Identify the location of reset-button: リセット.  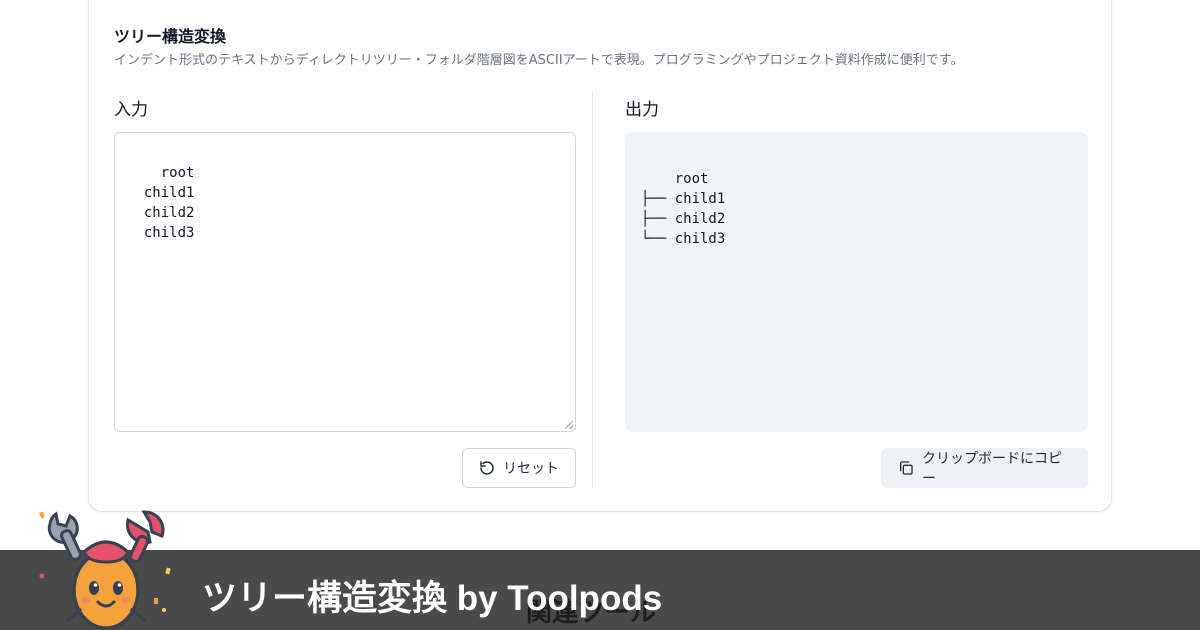
(519, 468).